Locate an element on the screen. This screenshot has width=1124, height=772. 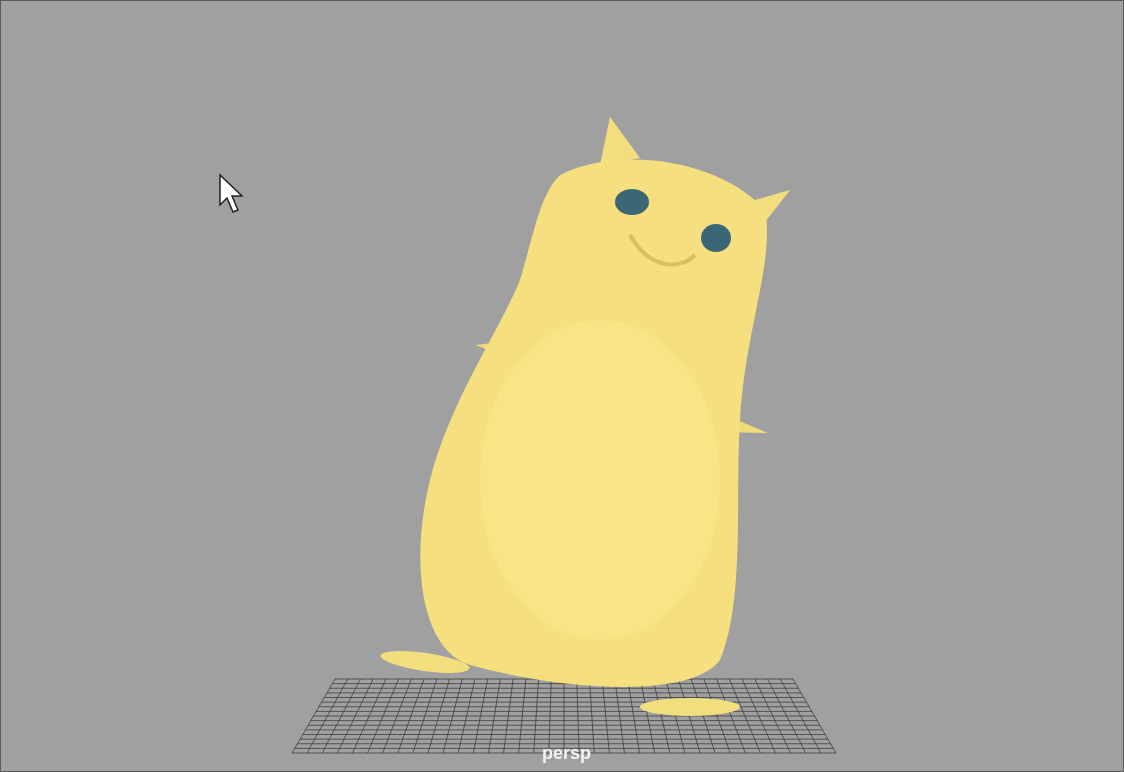
camera-label: persp is located at coordinates (567, 753).